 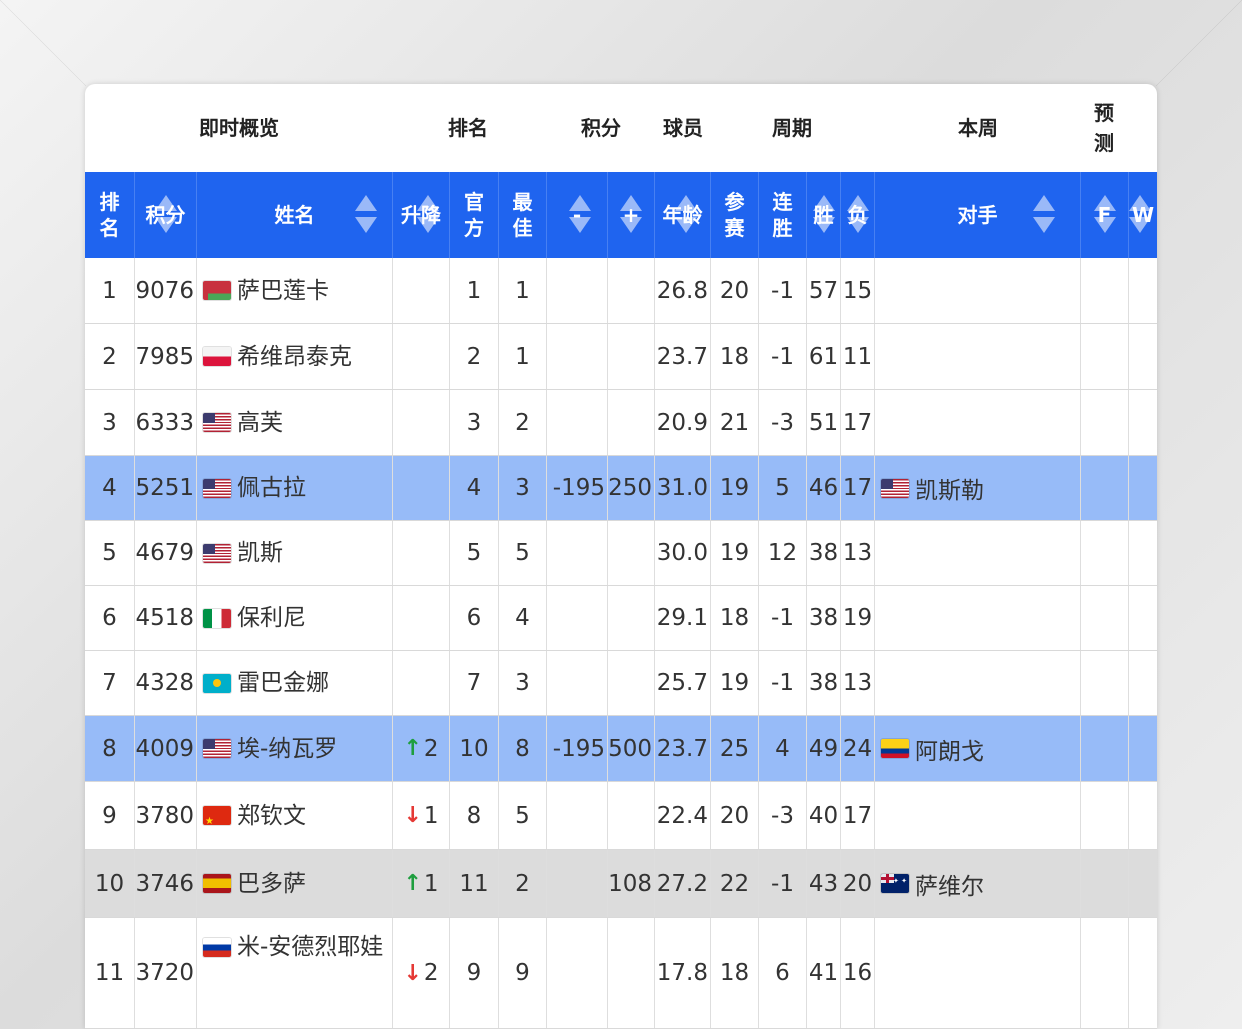 What do you see at coordinates (621, 357) in the screenshot?
I see `table-row: 2 7985 希维昂泰克 2 1 23.7 18 -1 61 11` at bounding box center [621, 357].